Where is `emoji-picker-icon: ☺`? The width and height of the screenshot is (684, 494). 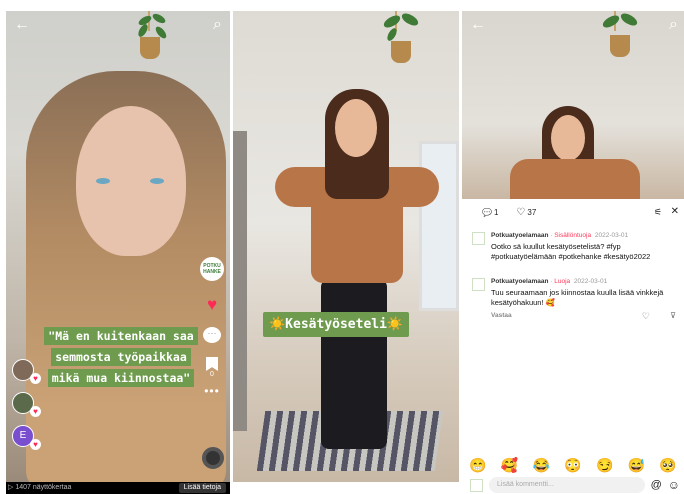 emoji-picker-icon: ☺ is located at coordinates (674, 485).